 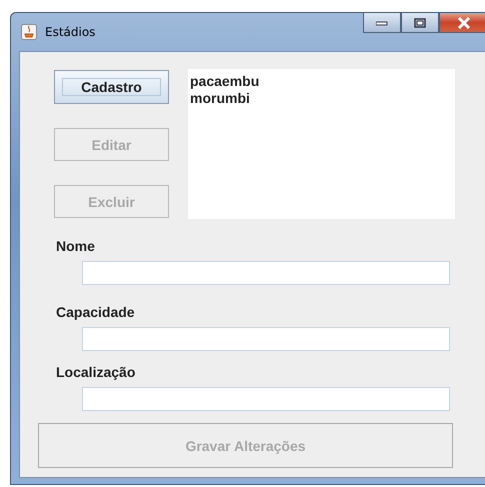 I want to click on action-button: Cadastro, so click(x=111, y=87).